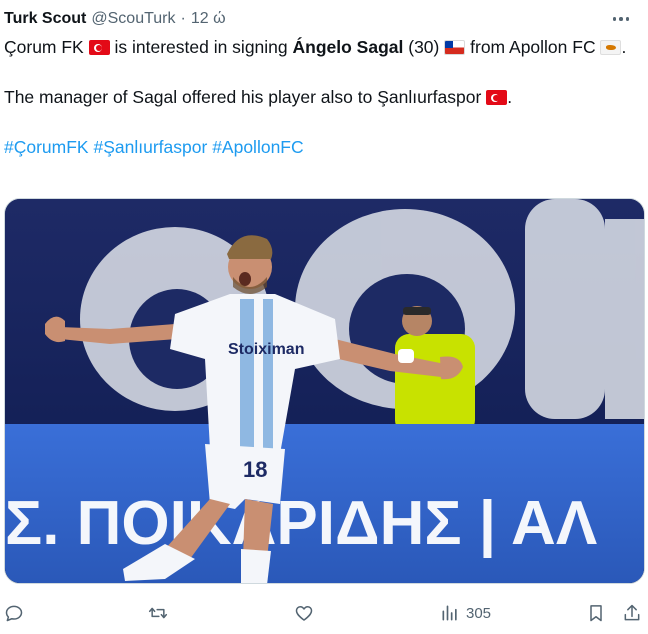 The image size is (648, 634). What do you see at coordinates (533, 47) in the screenshot?
I see `text-from-club: from Apollon FC` at bounding box center [533, 47].